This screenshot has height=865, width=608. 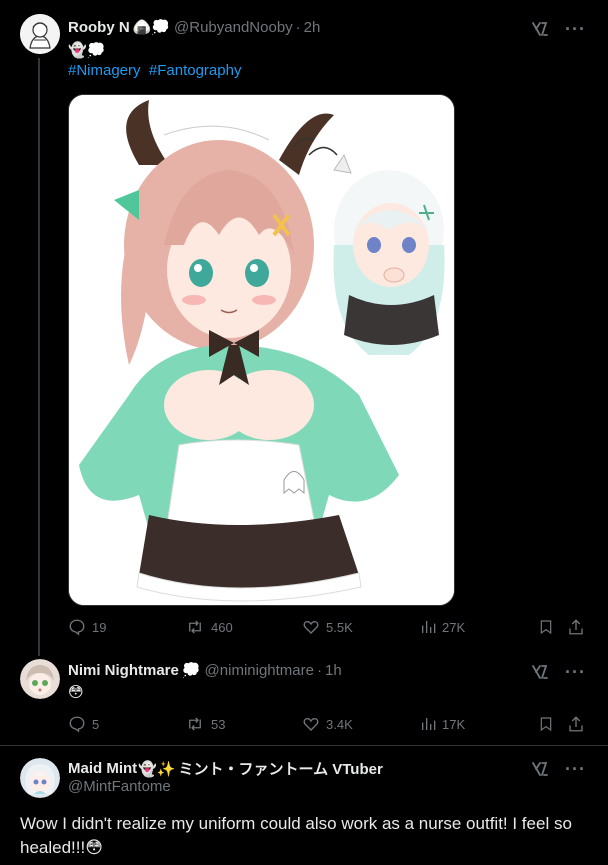 I want to click on hashtag-fantography: #Fantography, so click(x=195, y=70).